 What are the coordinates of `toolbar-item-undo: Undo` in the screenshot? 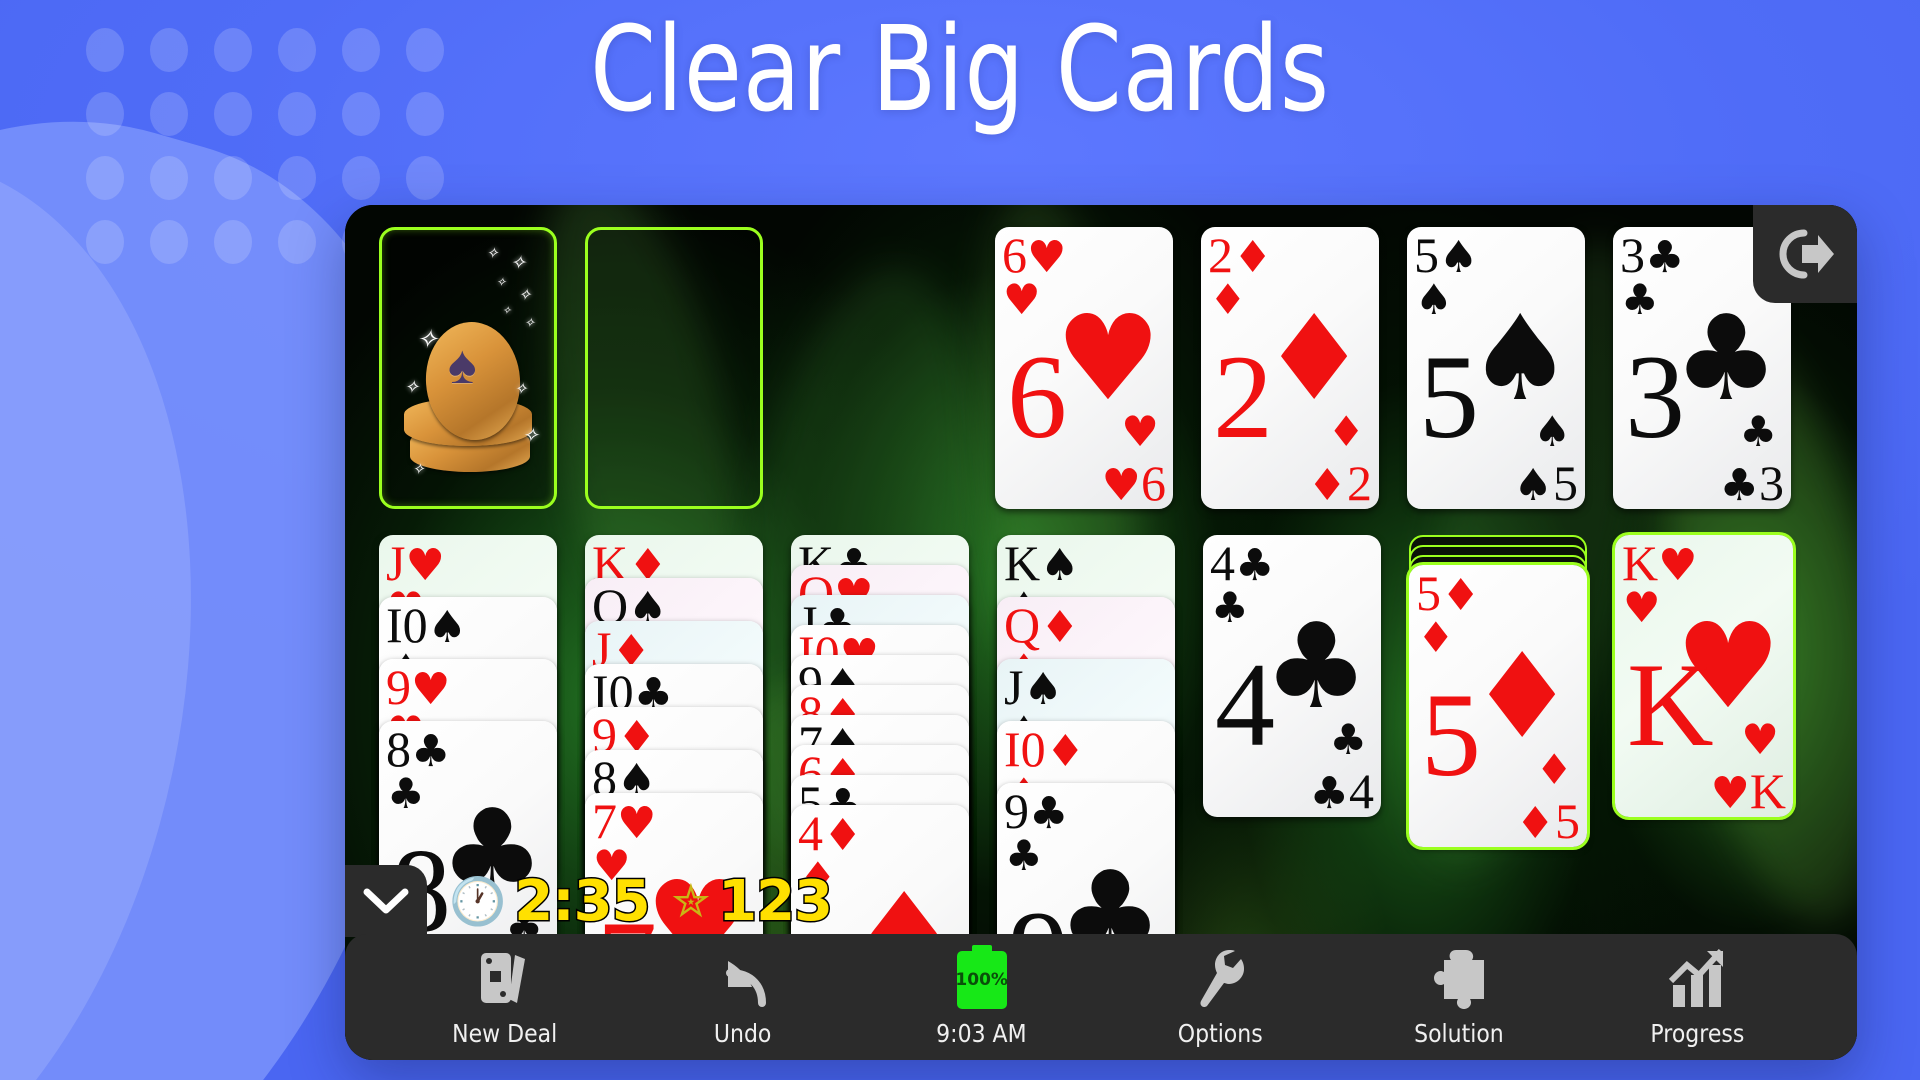 It's located at (743, 997).